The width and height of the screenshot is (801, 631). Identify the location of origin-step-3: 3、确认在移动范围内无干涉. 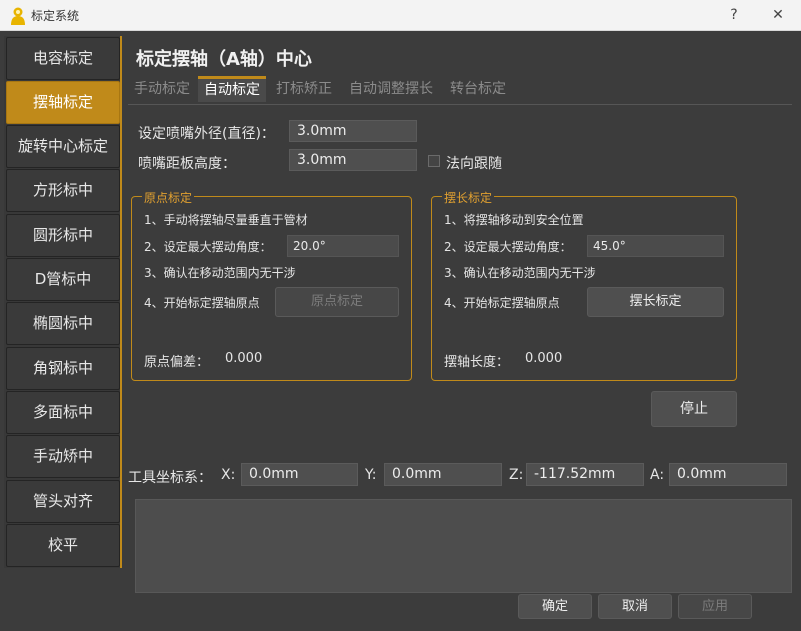
(220, 273).